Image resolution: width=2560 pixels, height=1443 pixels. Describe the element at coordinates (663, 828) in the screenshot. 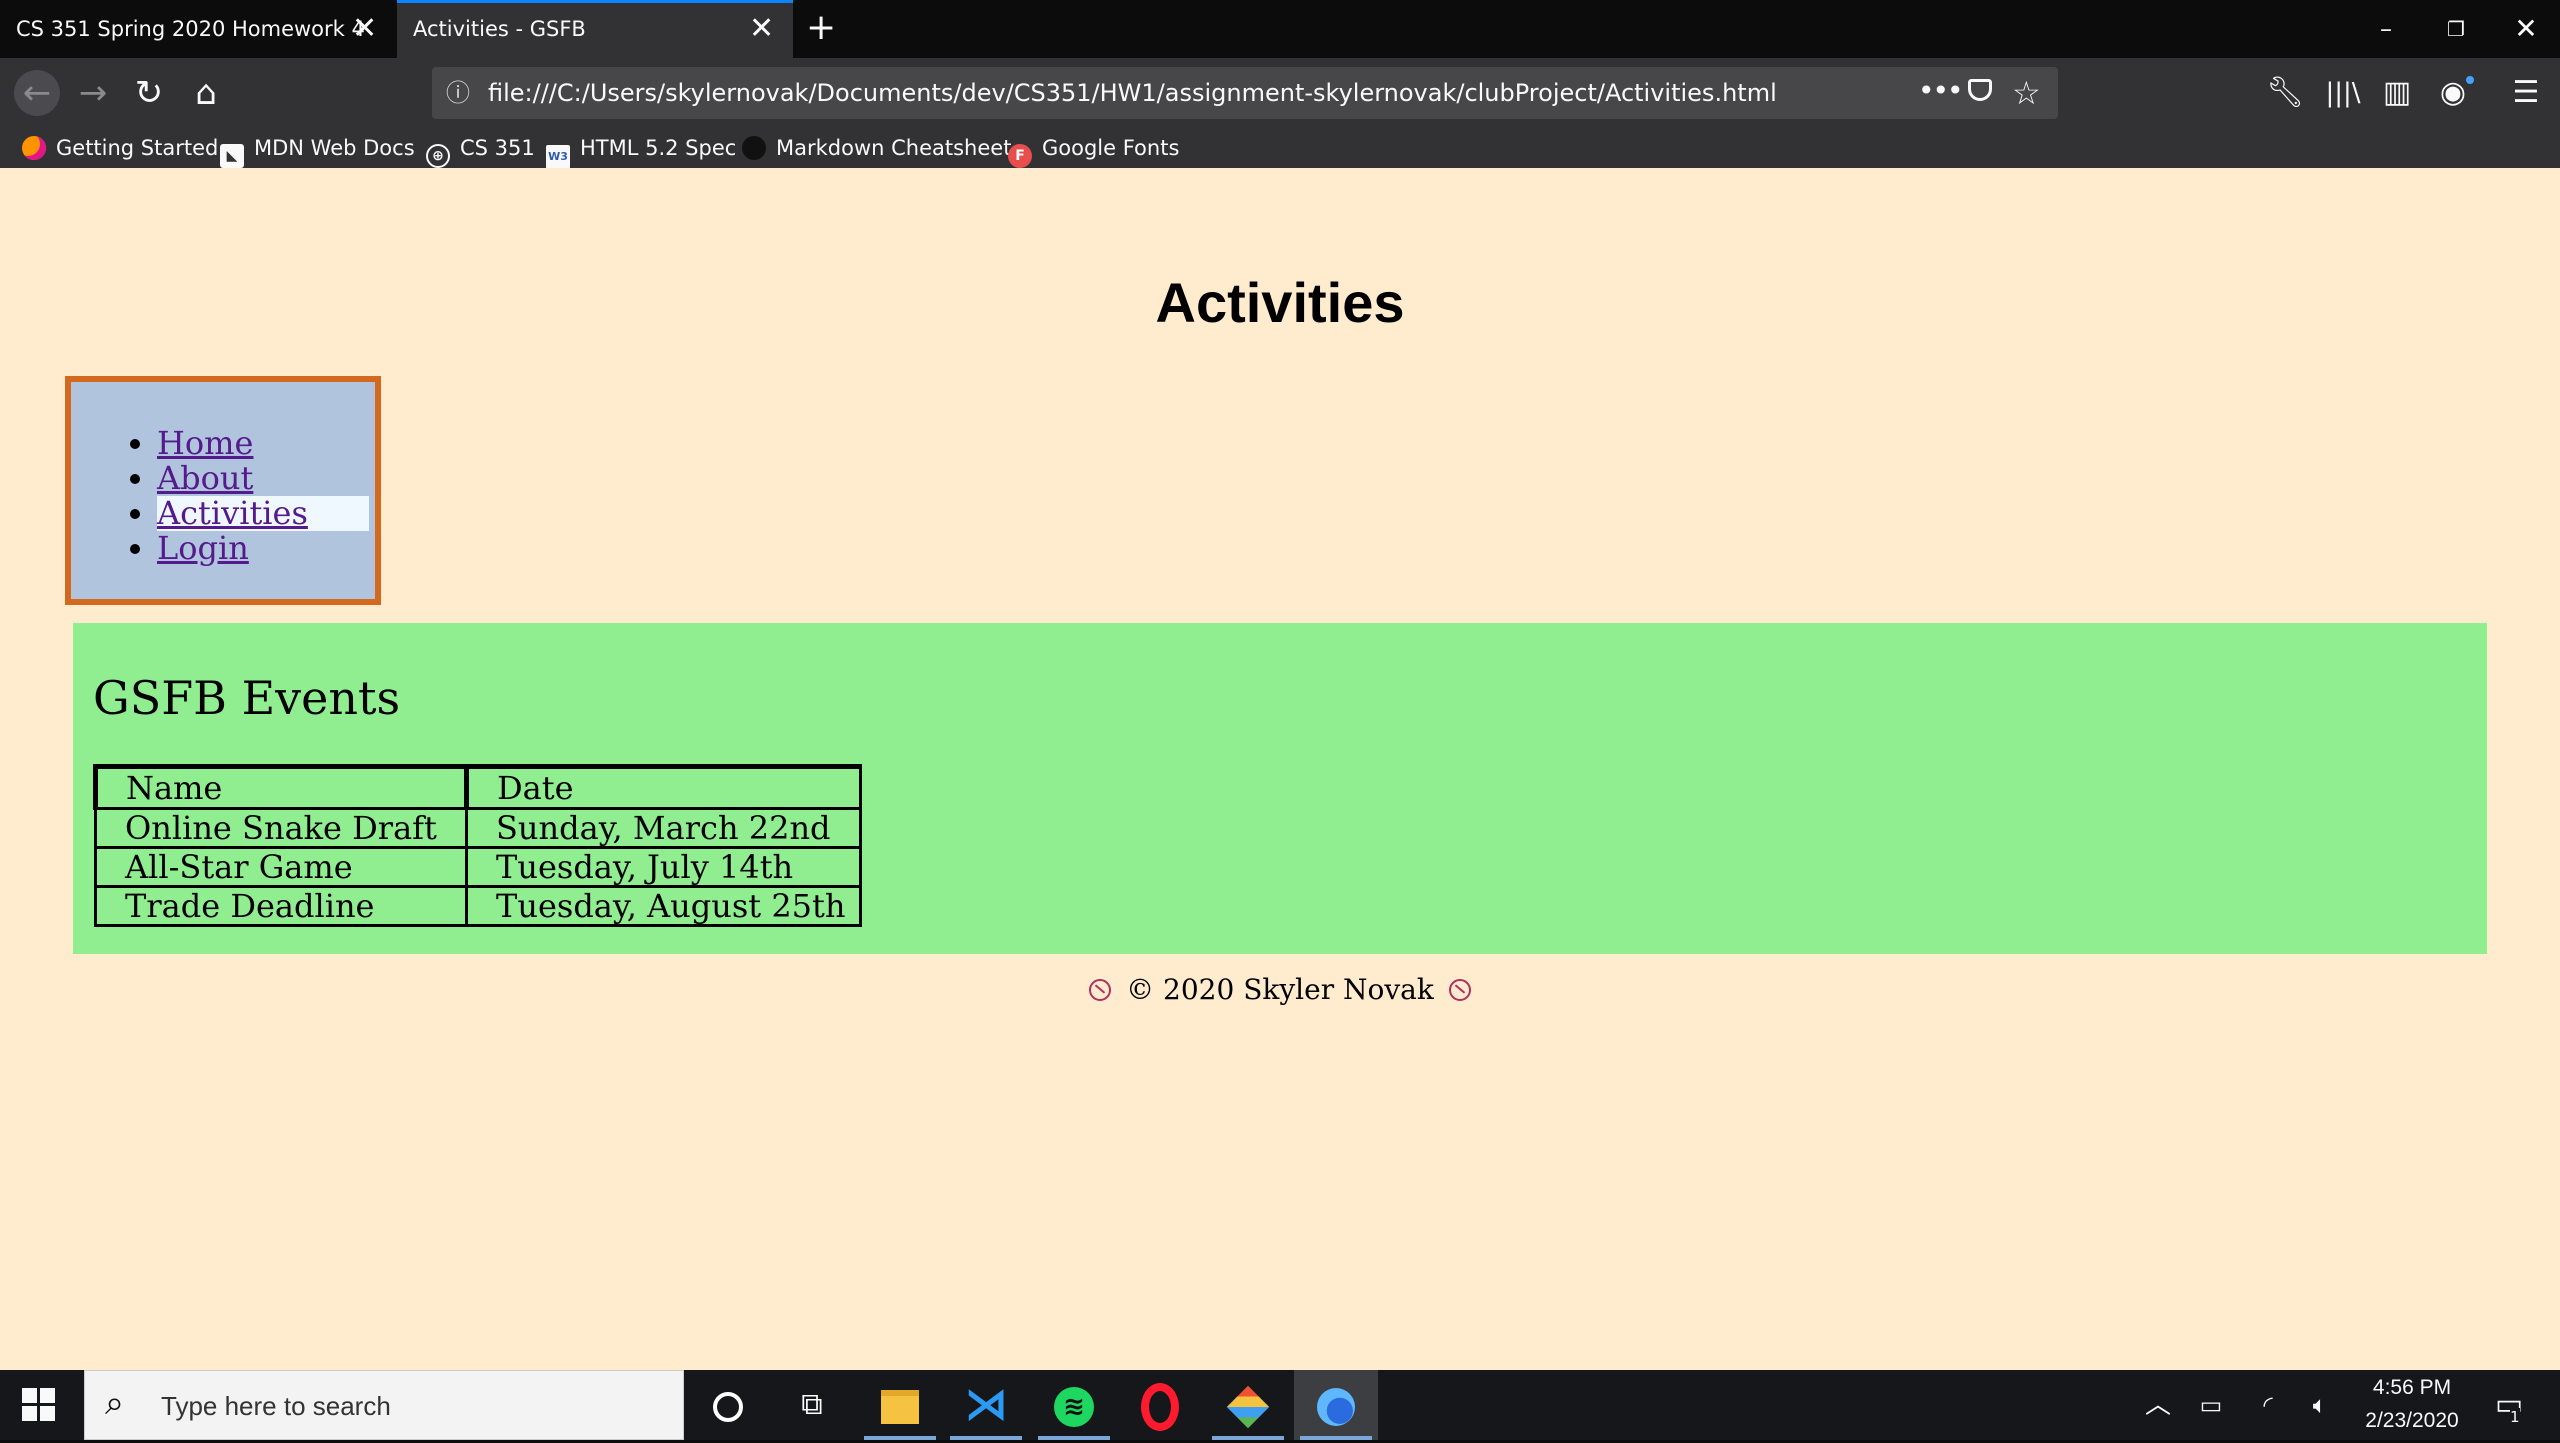

I see `table-cell: Sunday, March 22nd` at that location.